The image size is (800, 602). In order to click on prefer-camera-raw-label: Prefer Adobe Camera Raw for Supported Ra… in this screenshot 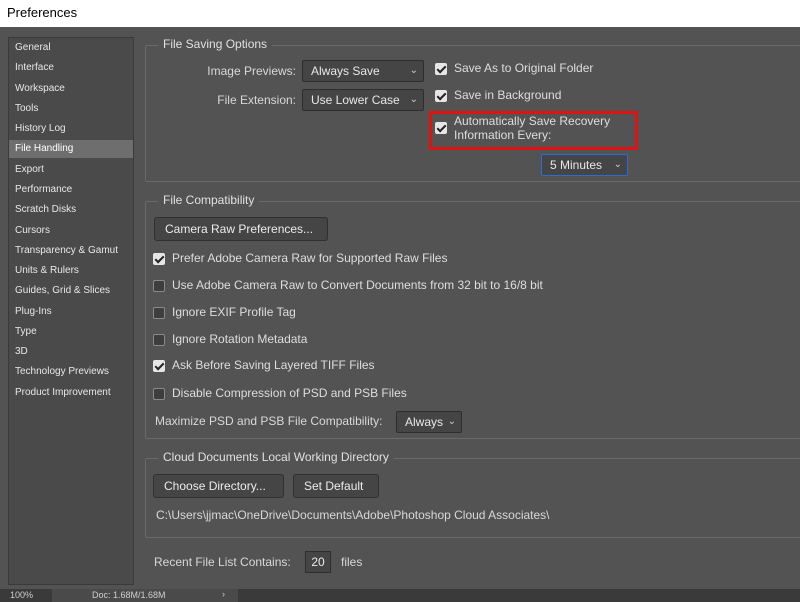, I will do `click(310, 258)`.